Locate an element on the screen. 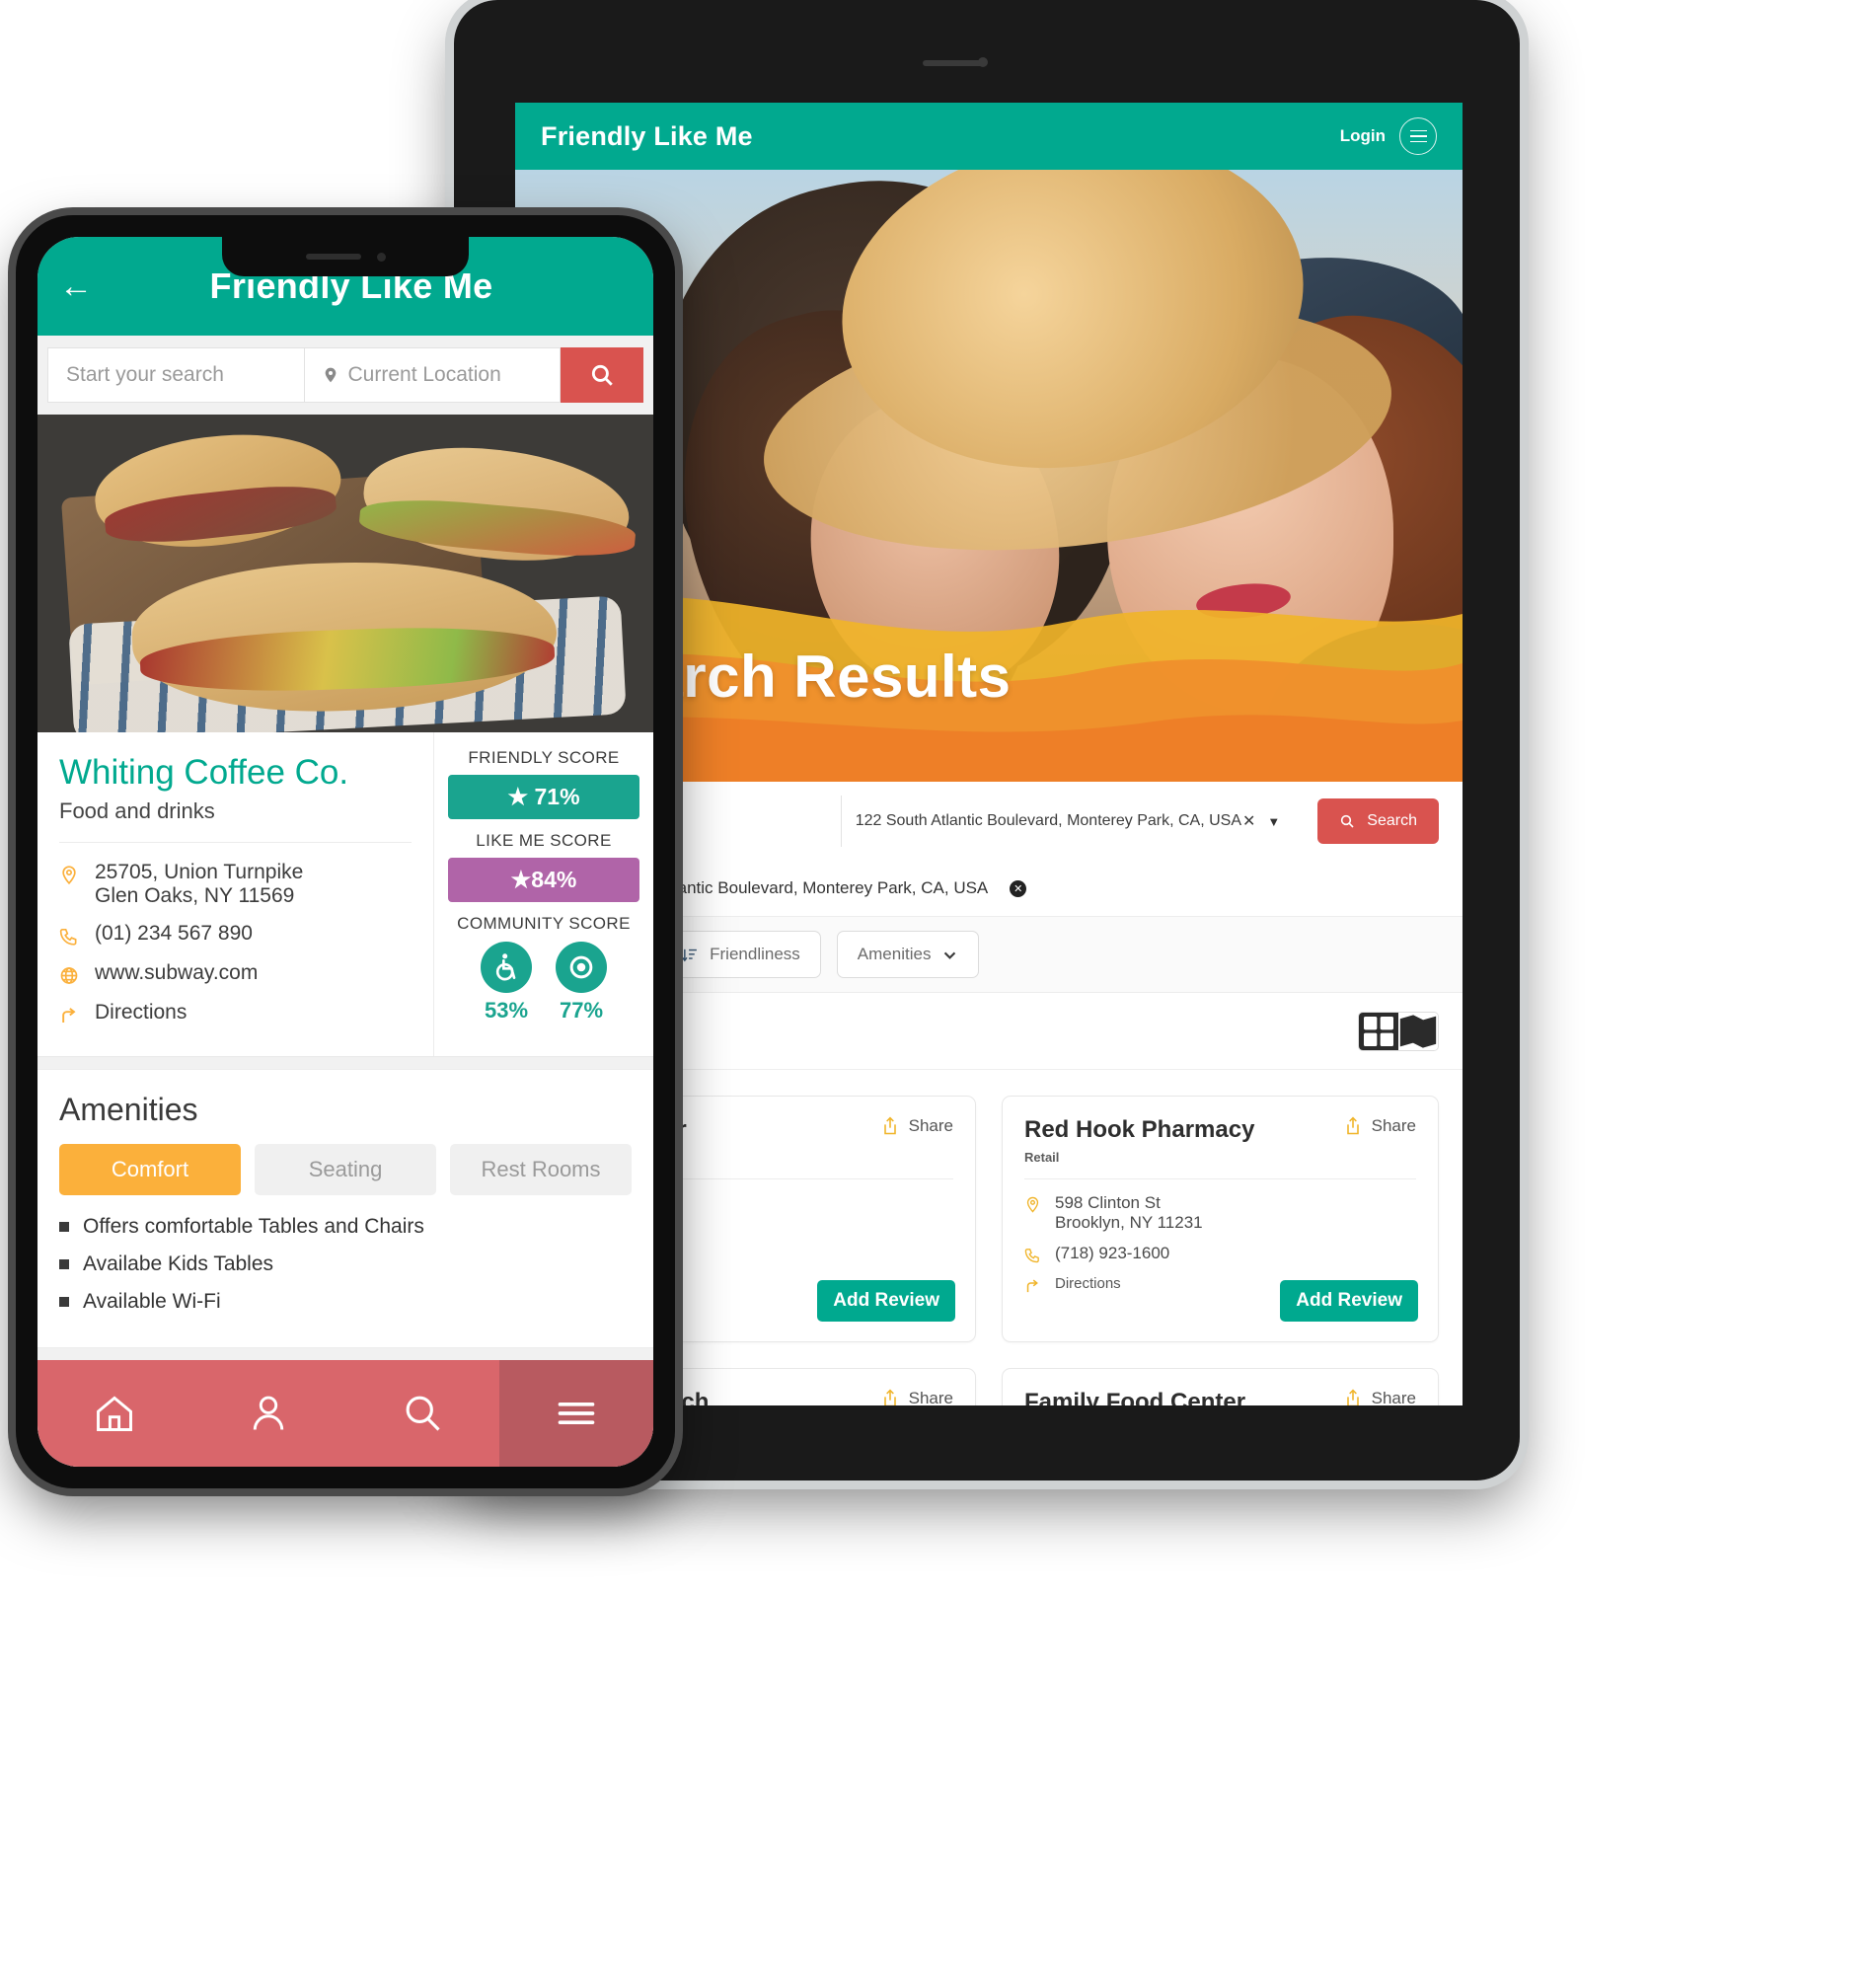 The image size is (1876, 1973). login-link: Login is located at coordinates (1363, 136).